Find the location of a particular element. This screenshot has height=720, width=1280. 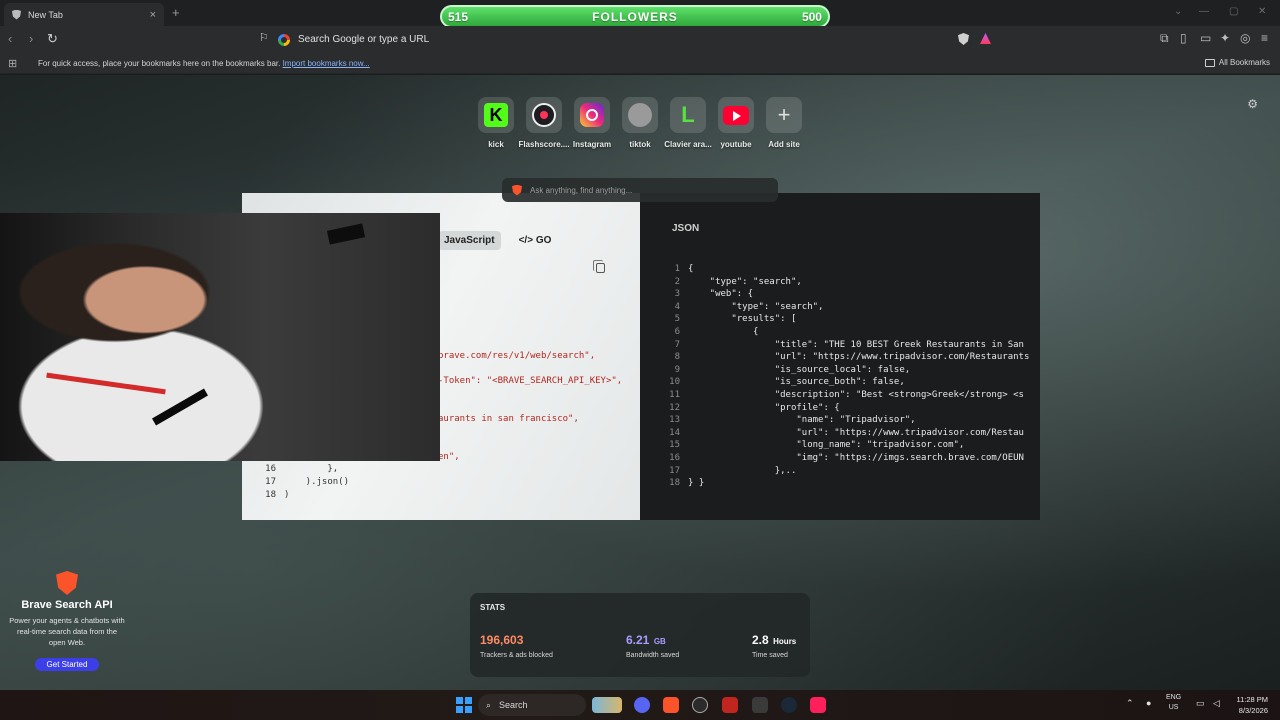

top-site-youtube: youtube is located at coordinates (736, 123).